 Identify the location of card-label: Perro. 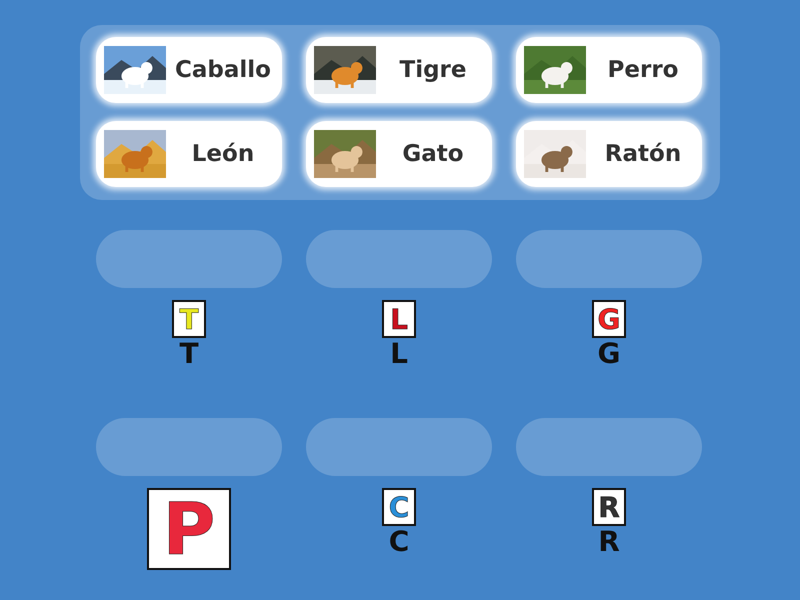
(643, 70).